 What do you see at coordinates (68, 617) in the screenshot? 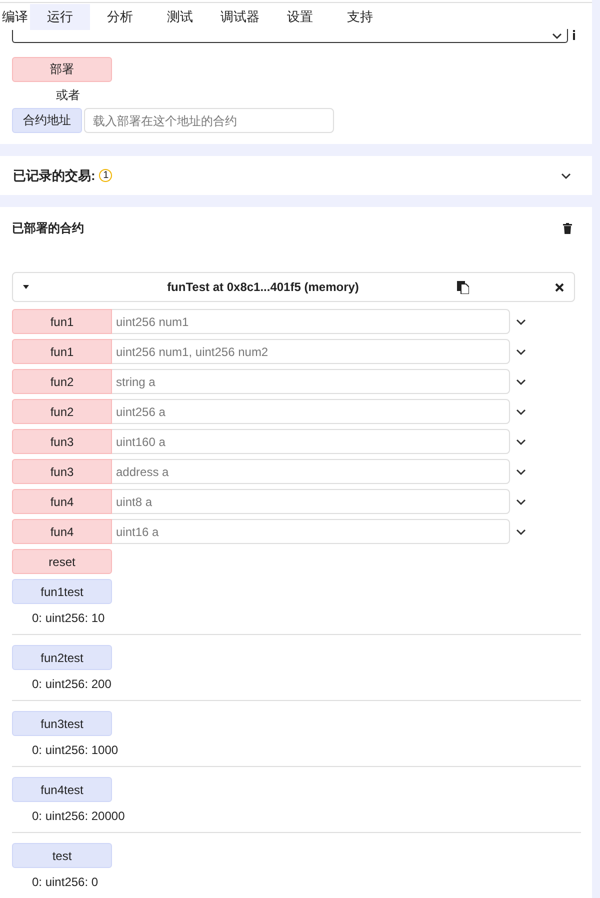
I see `call-output: 0: uint256: 10` at bounding box center [68, 617].